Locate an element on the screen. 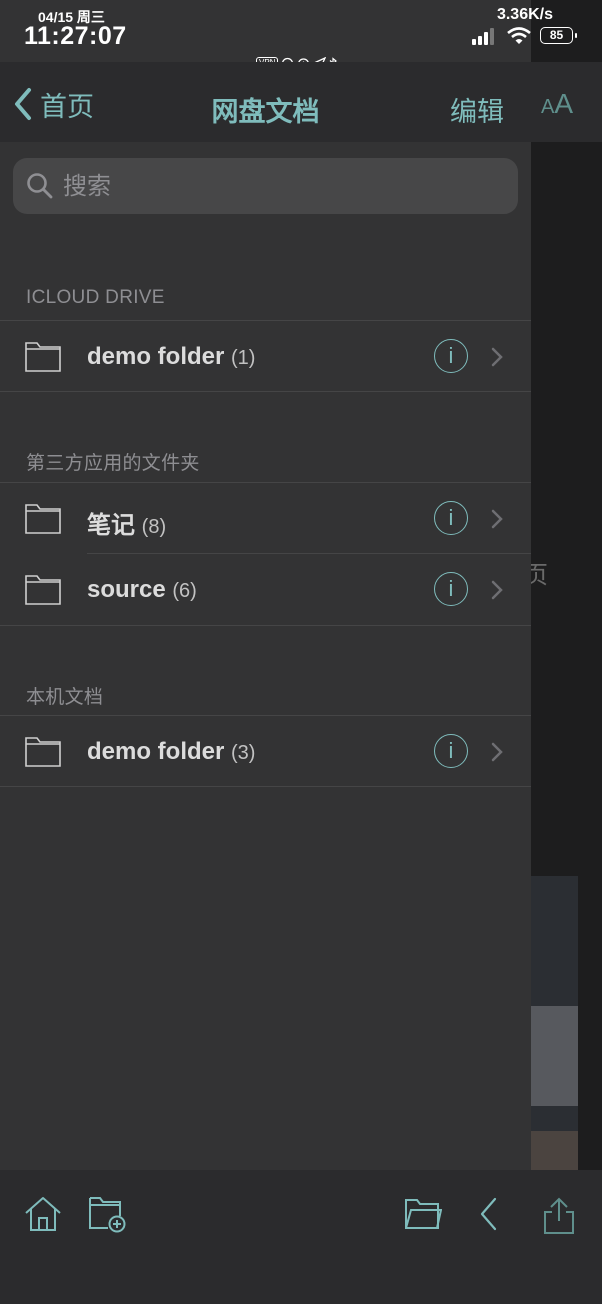  edit-button: 编辑 is located at coordinates (477, 109).